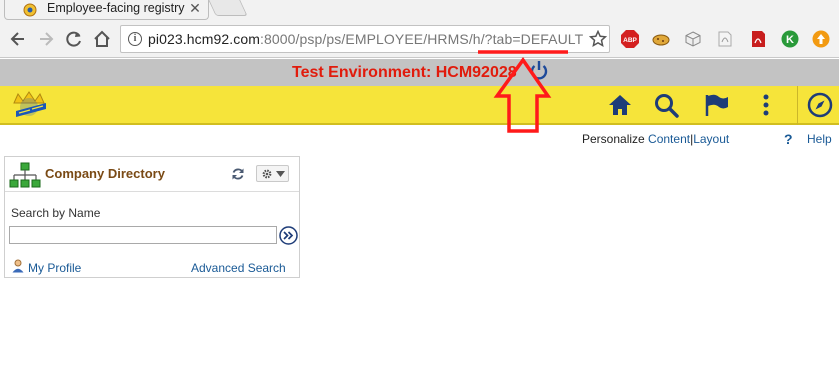 This screenshot has height=385, width=839. Describe the element at coordinates (758, 39) in the screenshot. I see `acrobat-icon` at that location.